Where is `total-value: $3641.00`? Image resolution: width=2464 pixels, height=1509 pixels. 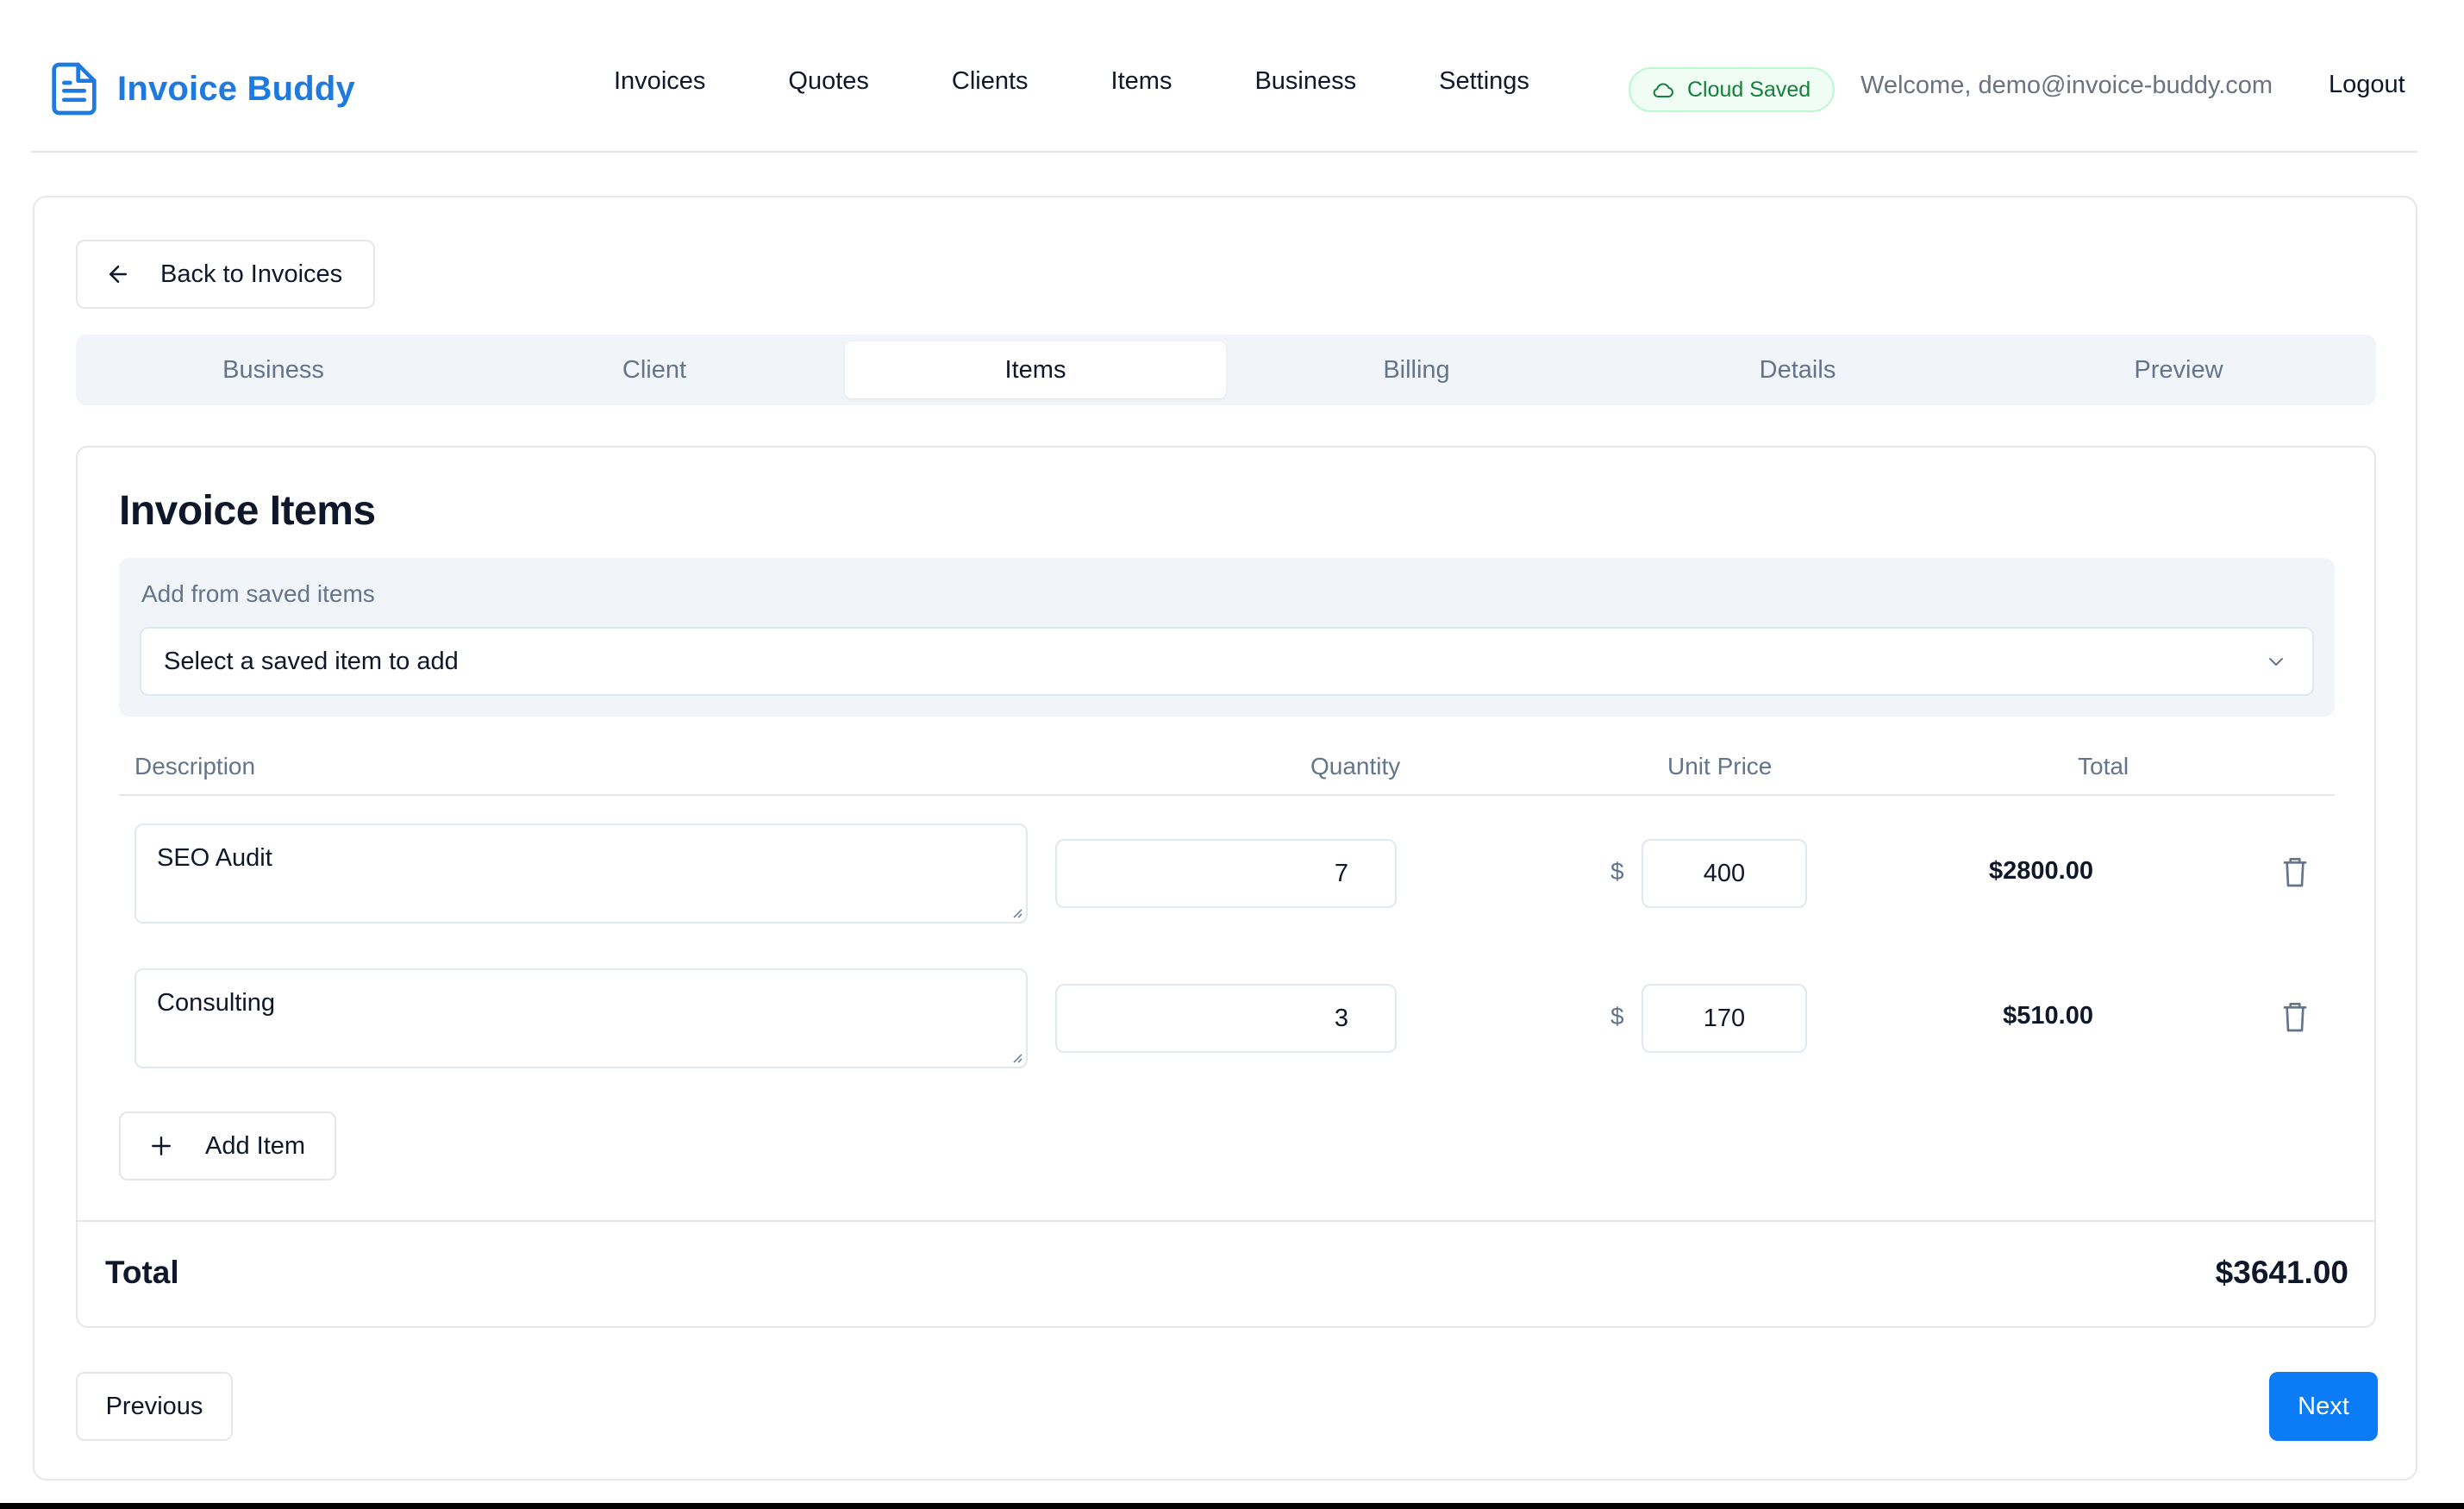
total-value: $3641.00 is located at coordinates (2281, 1272).